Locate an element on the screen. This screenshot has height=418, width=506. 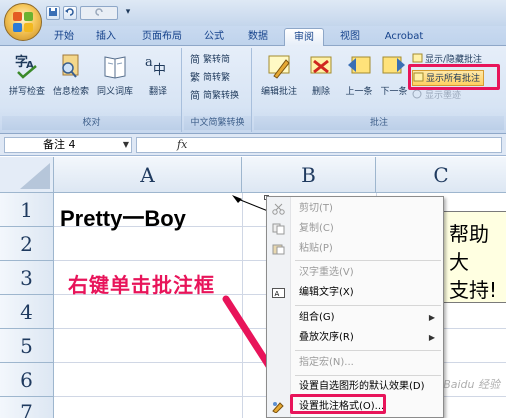
office-logo-icon is located at coordinates (23, 22).